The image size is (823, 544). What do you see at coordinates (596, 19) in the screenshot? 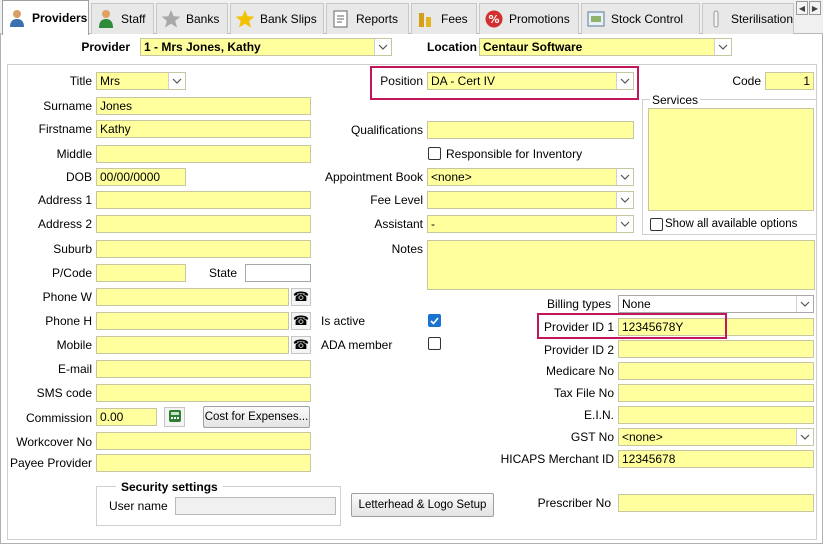
I see `box-icon` at bounding box center [596, 19].